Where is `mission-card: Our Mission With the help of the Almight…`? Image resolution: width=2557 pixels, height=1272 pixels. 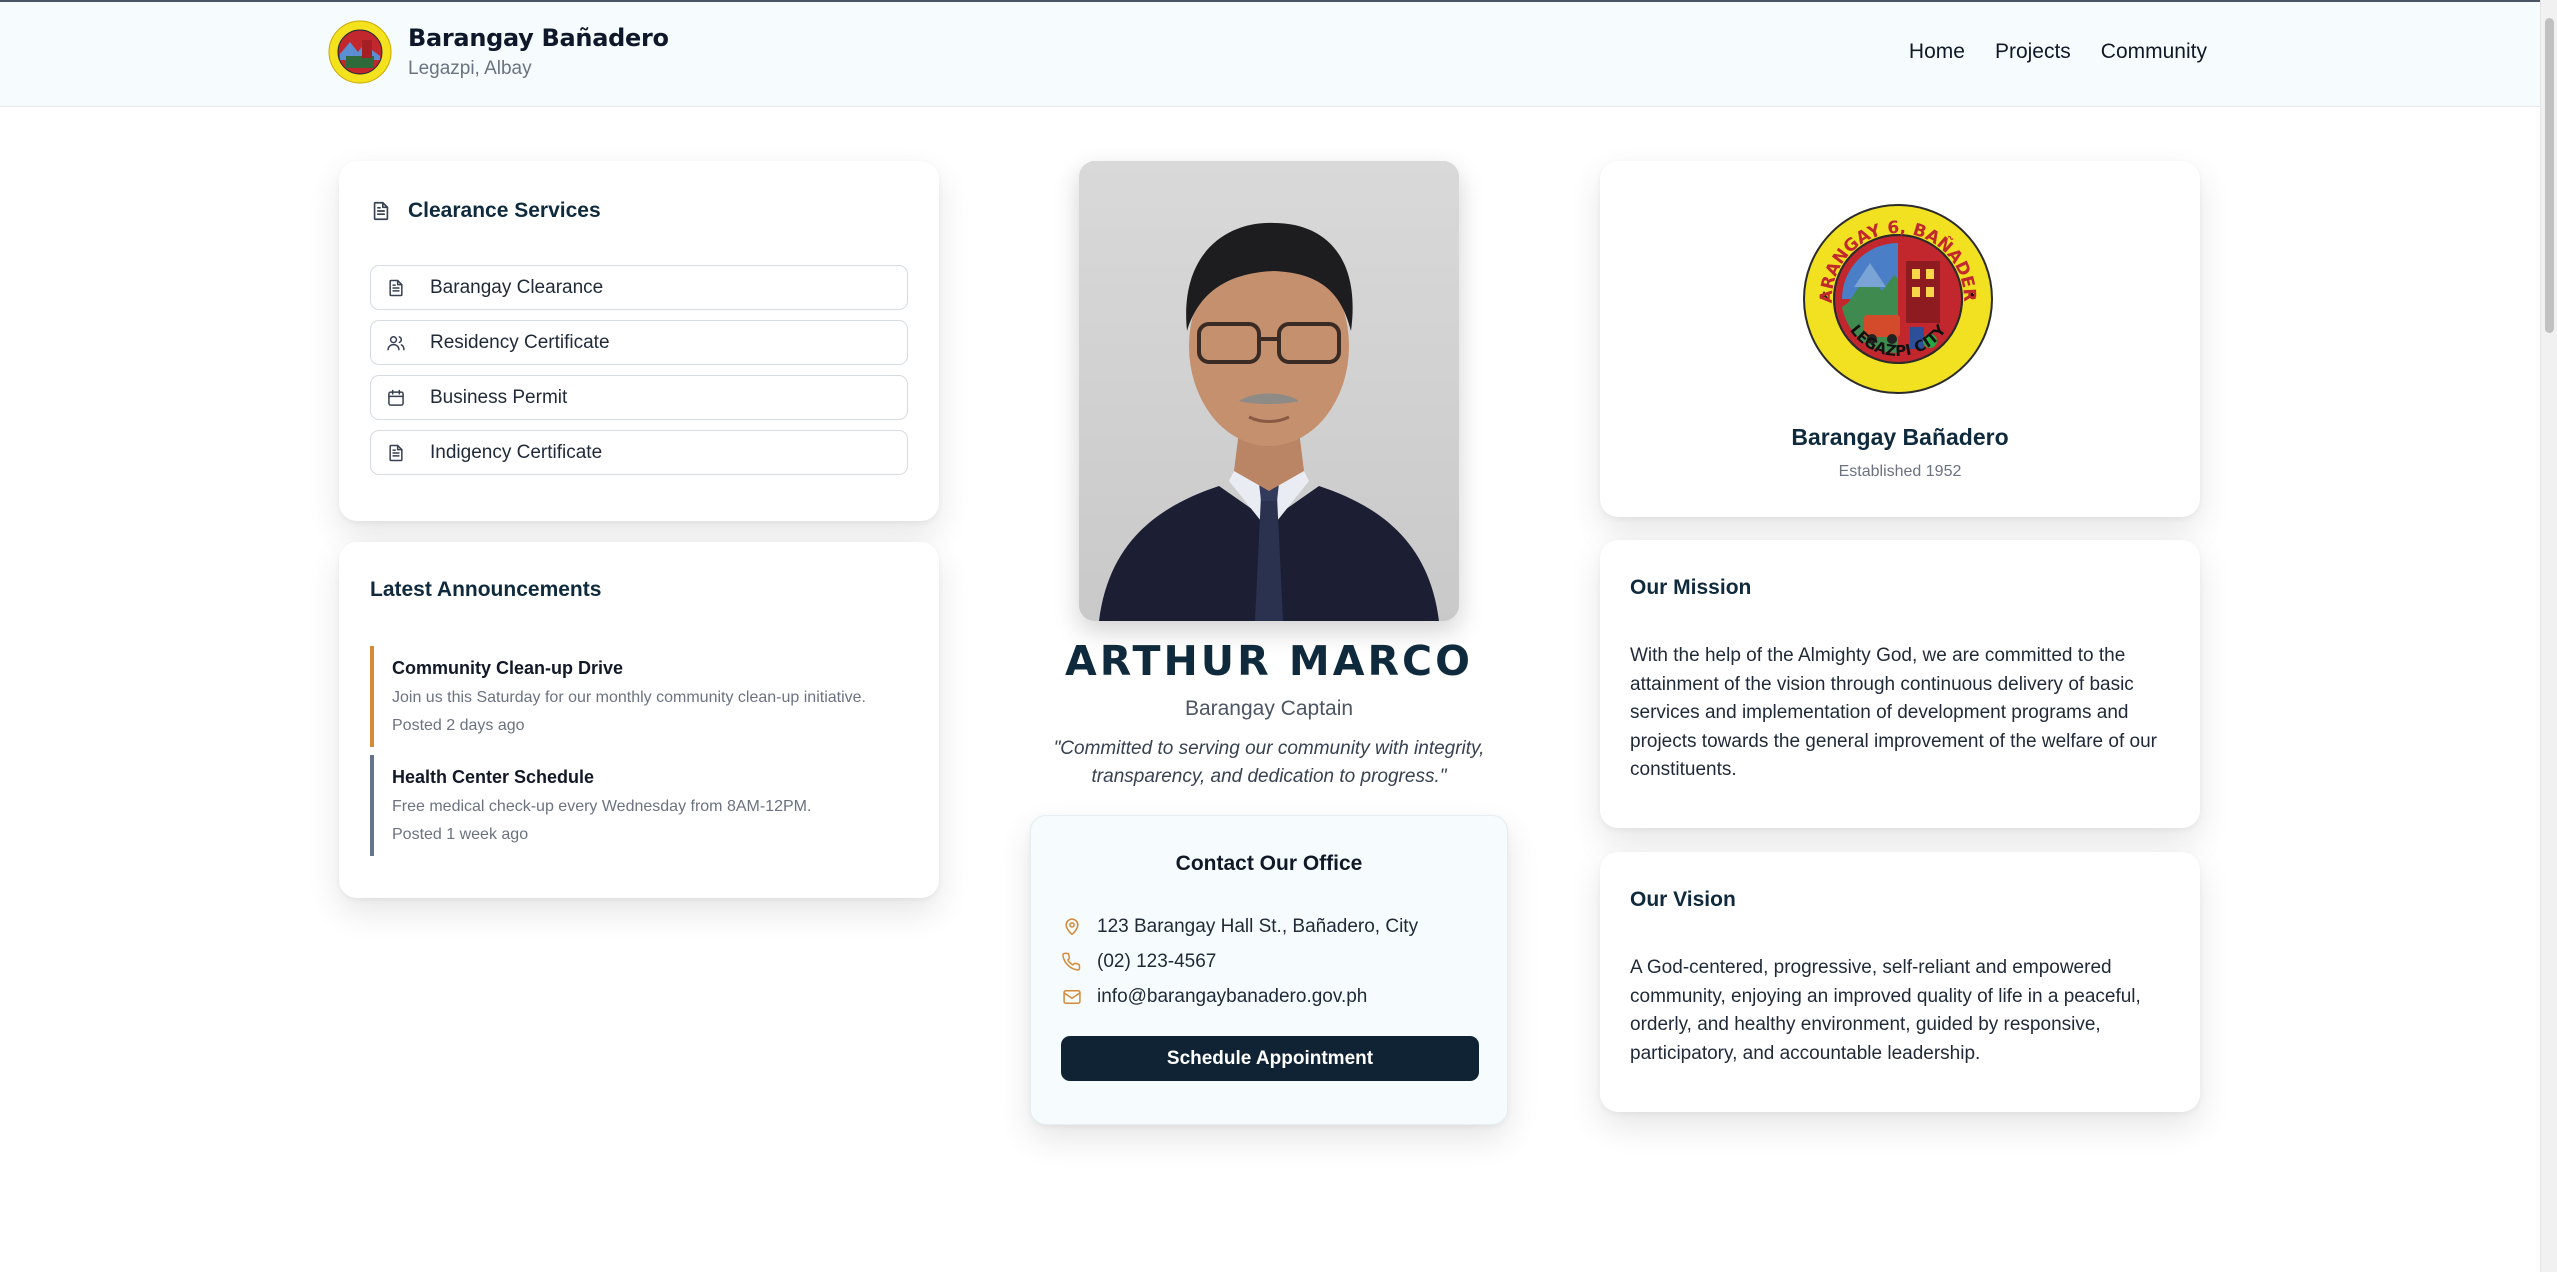 mission-card: Our Mission With the help of the Almight… is located at coordinates (1900, 684).